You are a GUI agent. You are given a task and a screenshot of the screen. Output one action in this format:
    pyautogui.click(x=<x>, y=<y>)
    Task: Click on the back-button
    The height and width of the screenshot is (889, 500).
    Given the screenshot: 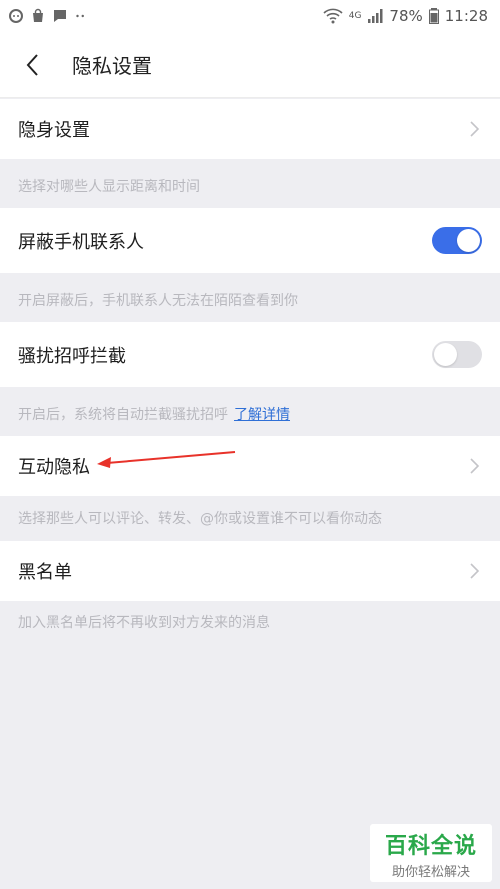 What is the action you would take?
    pyautogui.click(x=32, y=65)
    